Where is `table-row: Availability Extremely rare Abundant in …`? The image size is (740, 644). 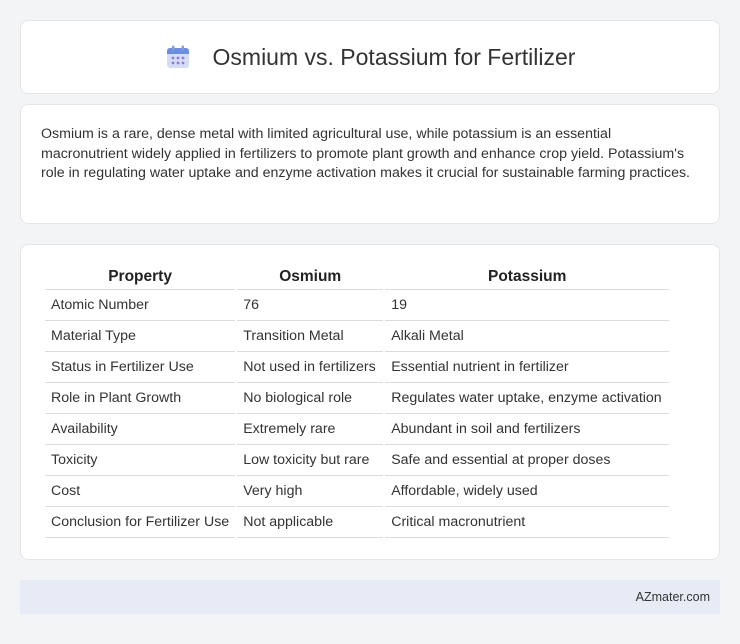
table-row: Availability Extremely rare Abundant in … is located at coordinates (357, 429).